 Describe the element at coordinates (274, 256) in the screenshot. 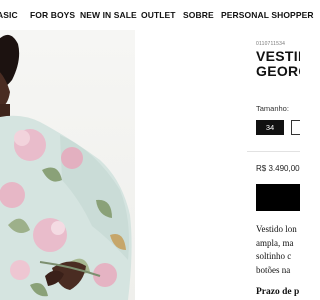

I see `description-line: soltinho c` at that location.